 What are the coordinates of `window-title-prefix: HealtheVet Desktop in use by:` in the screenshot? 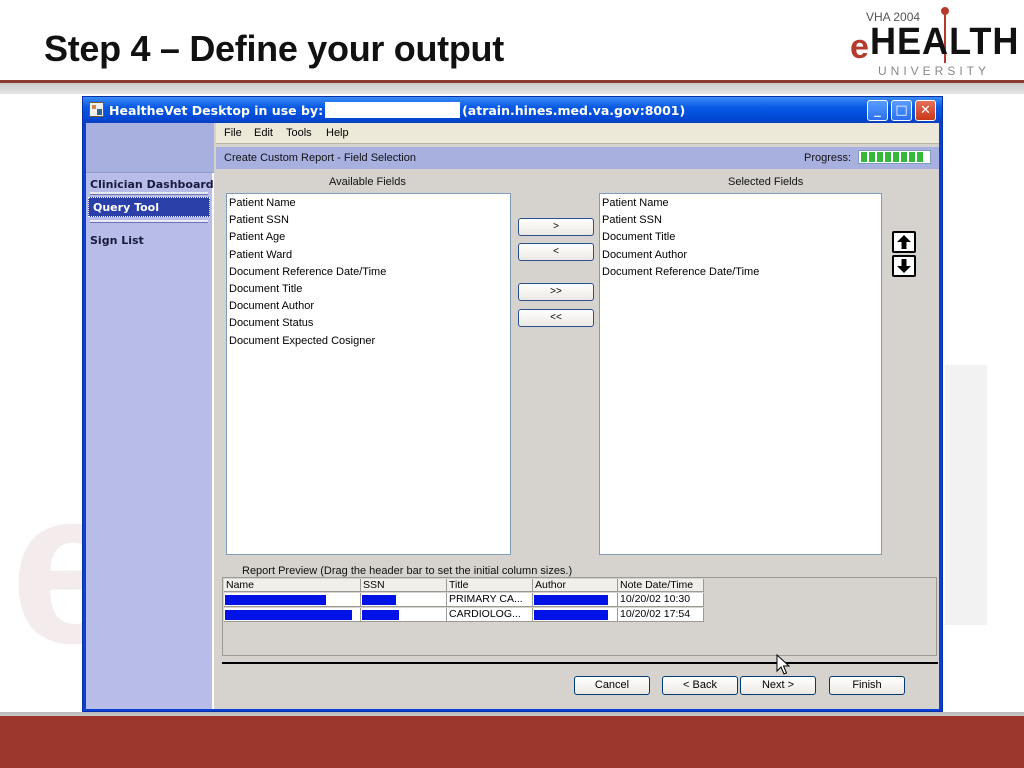 It's located at (216, 110).